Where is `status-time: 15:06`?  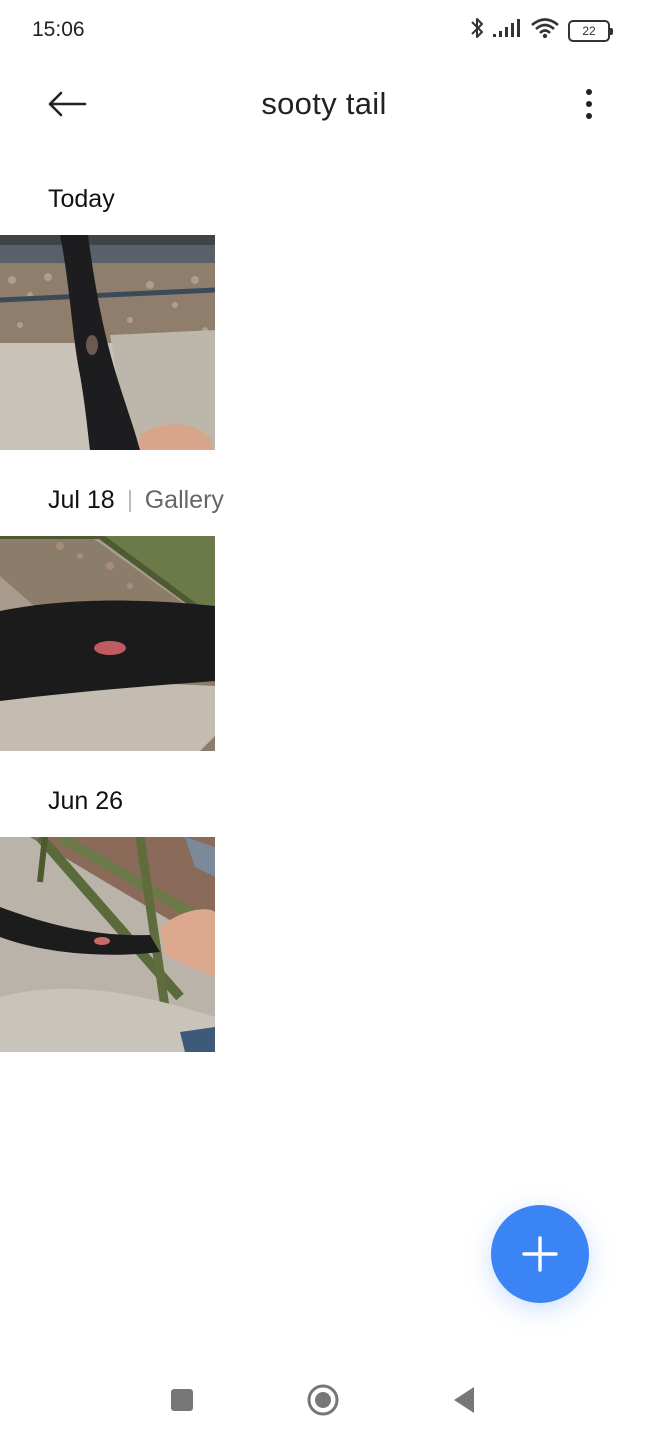 status-time: 15:06 is located at coordinates (58, 29).